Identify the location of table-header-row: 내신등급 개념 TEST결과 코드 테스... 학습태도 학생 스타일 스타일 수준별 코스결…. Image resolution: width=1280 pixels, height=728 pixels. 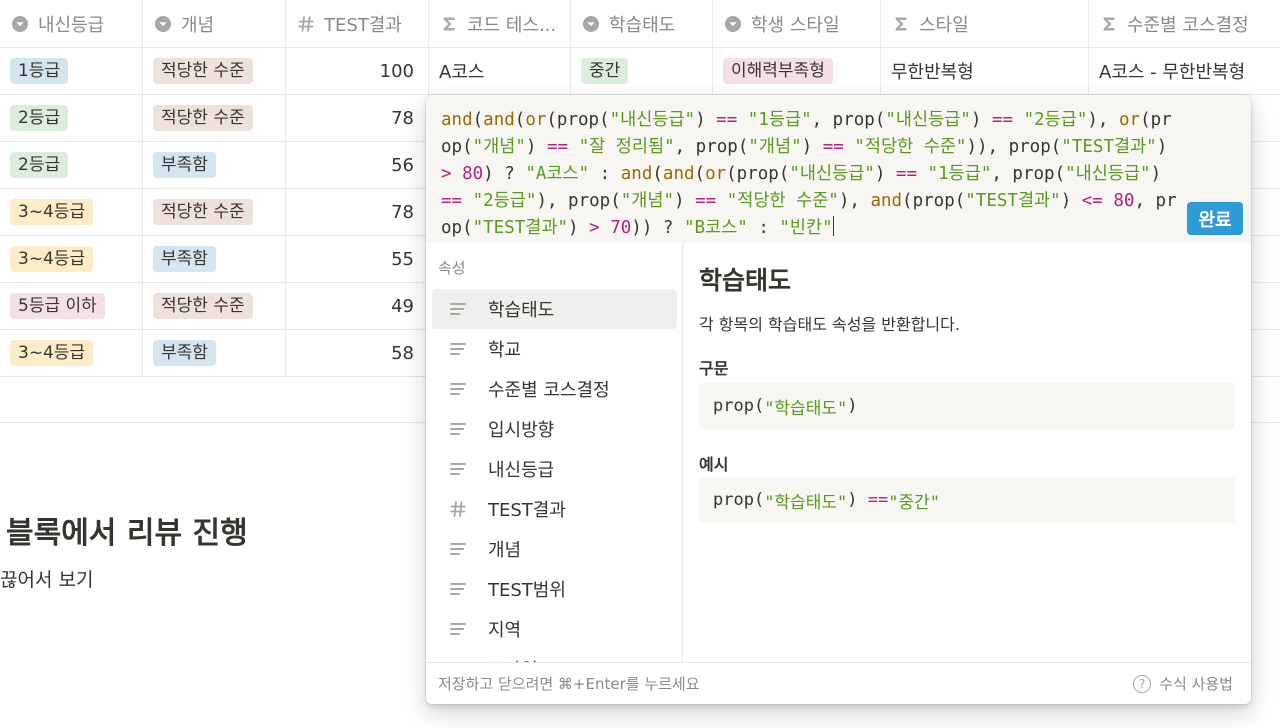
(640, 24).